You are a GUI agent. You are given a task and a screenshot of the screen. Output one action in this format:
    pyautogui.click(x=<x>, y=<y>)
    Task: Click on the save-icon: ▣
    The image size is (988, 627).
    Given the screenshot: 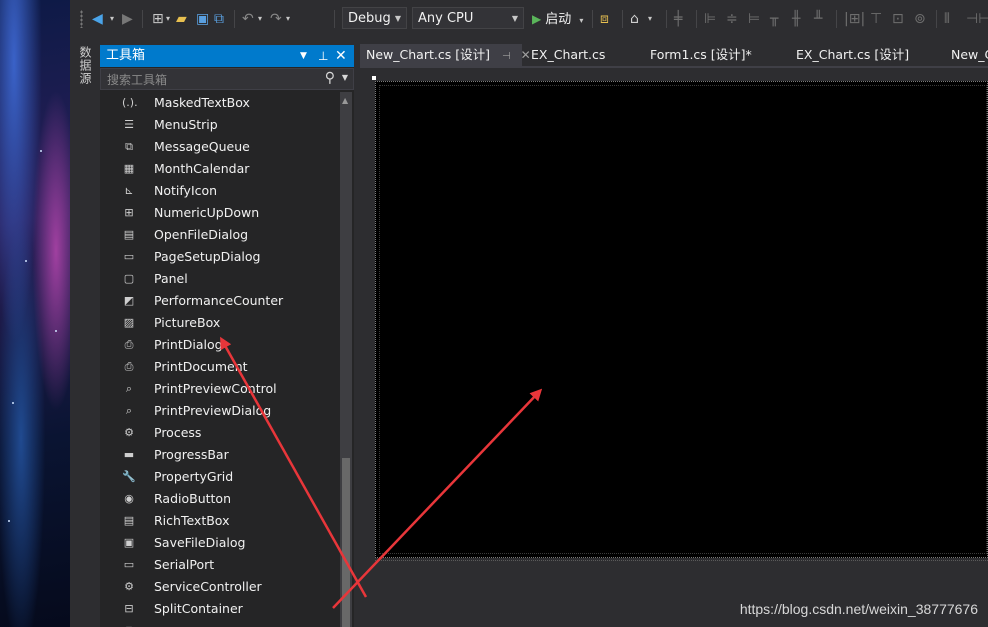 What is the action you would take?
    pyautogui.click(x=202, y=19)
    